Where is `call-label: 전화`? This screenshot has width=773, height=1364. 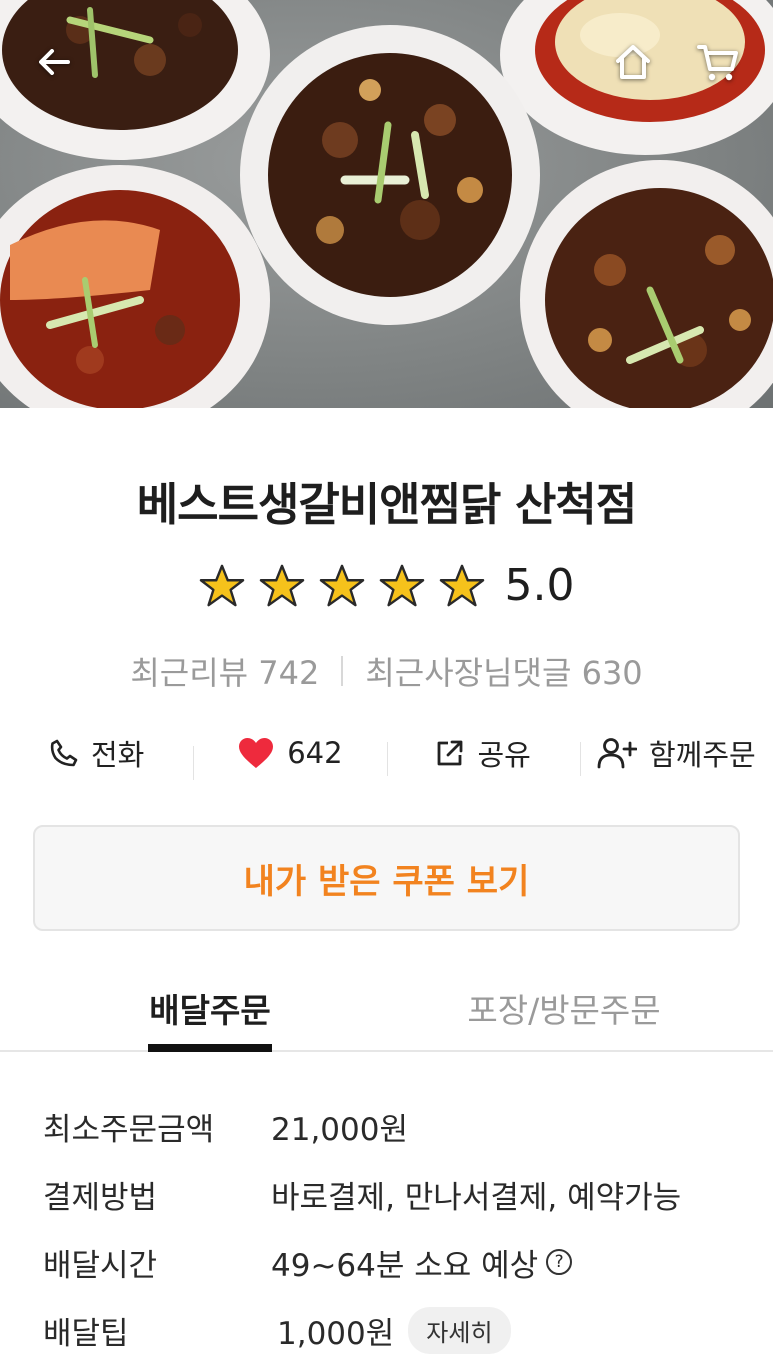 call-label: 전화 is located at coordinates (117, 755).